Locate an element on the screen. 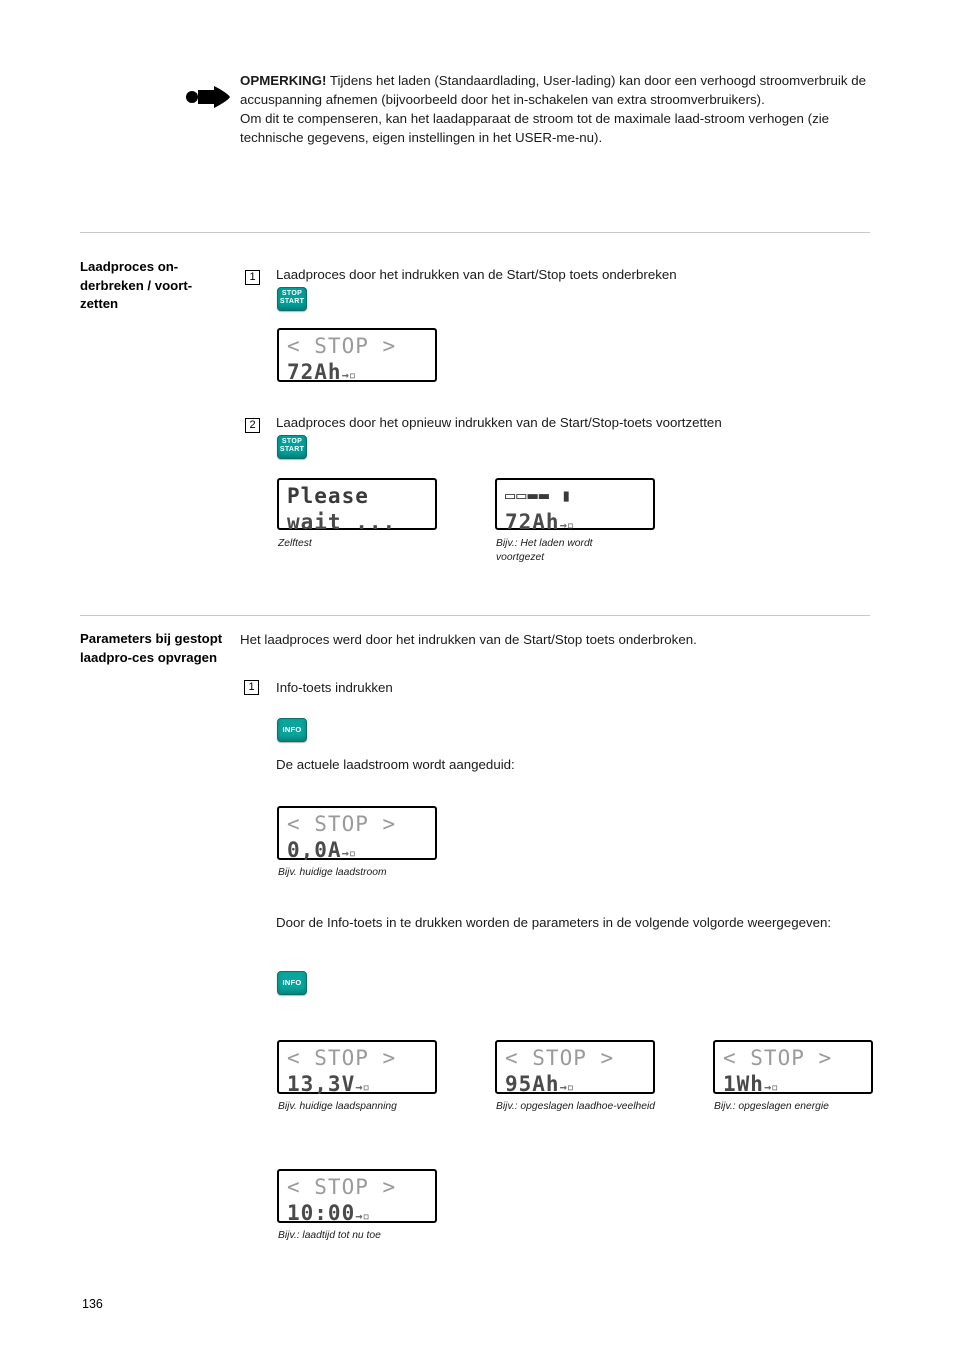 The height and width of the screenshot is (1350, 954). lcd-display-capacity: < STOP > 95Ah→▫ is located at coordinates (575, 1068).